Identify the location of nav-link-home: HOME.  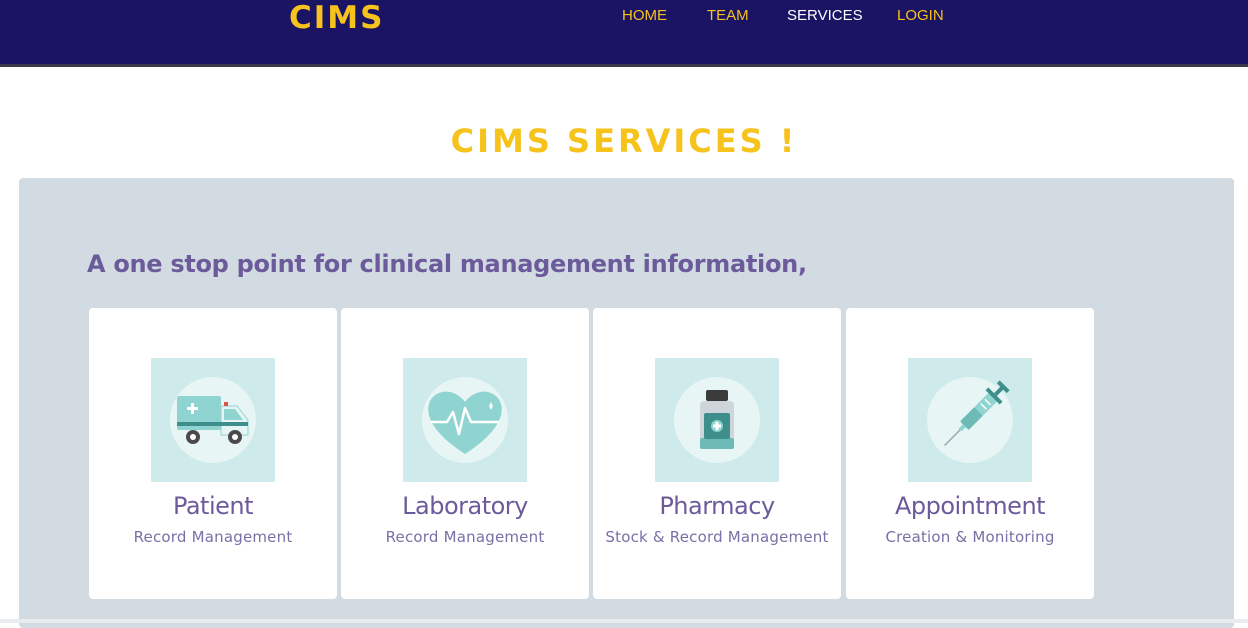
(644, 16).